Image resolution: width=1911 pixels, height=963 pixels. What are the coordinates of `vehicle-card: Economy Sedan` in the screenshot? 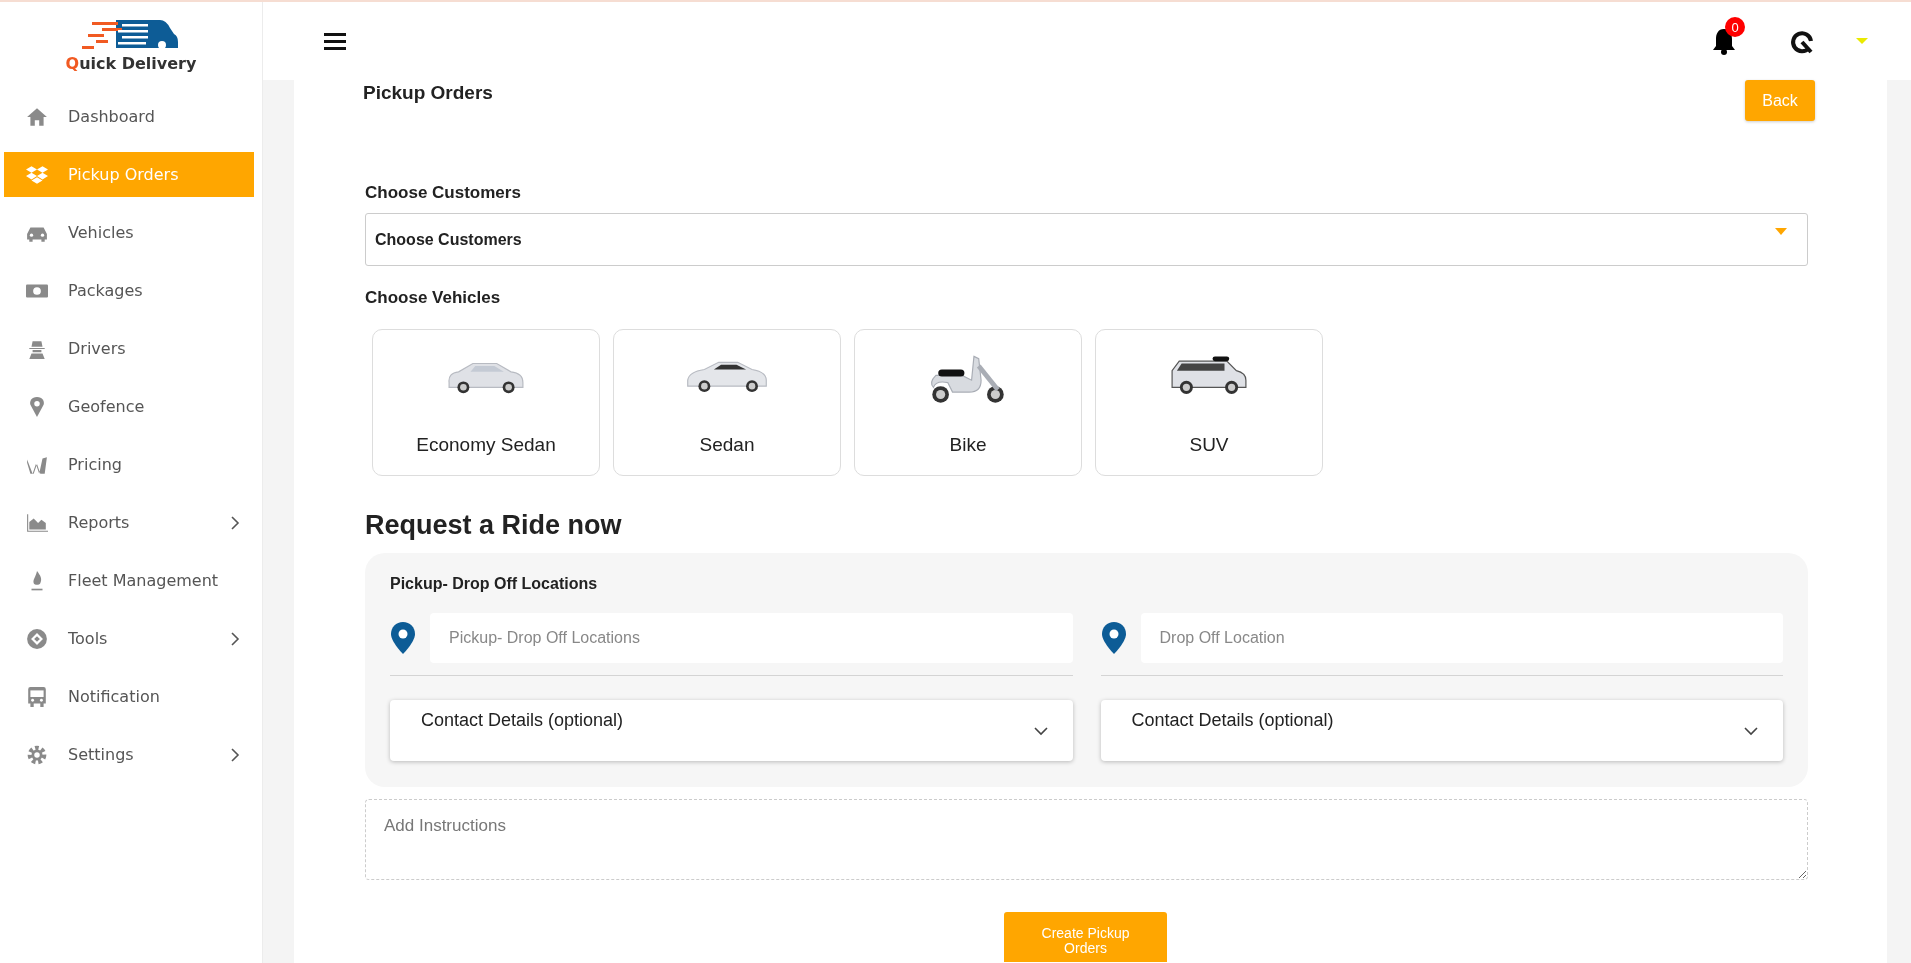 It's located at (486, 402).